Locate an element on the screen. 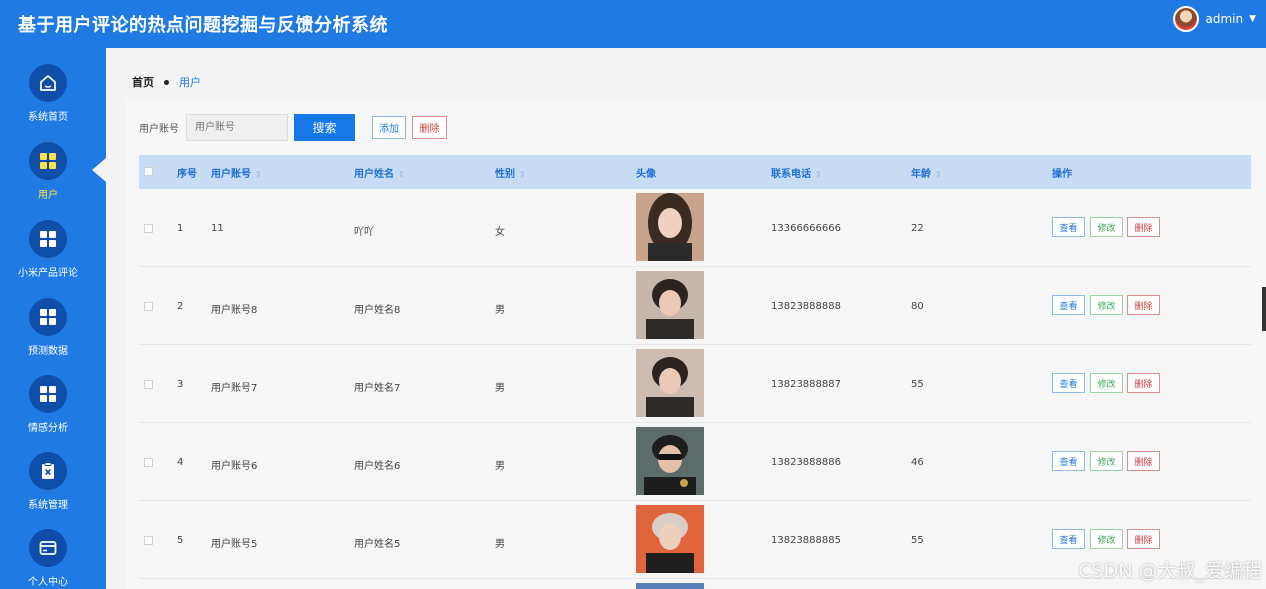 Image resolution: width=1266 pixels, height=589 pixels. col-age: 年龄 ⇕ is located at coordinates (926, 172).